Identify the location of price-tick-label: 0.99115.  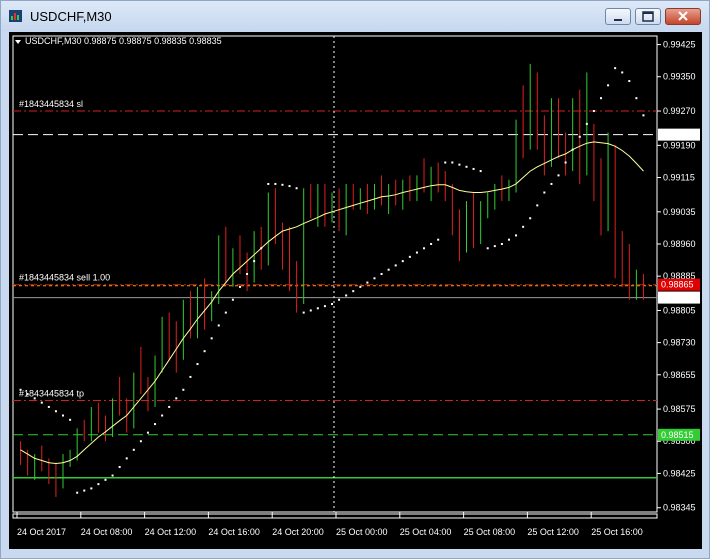
(679, 178).